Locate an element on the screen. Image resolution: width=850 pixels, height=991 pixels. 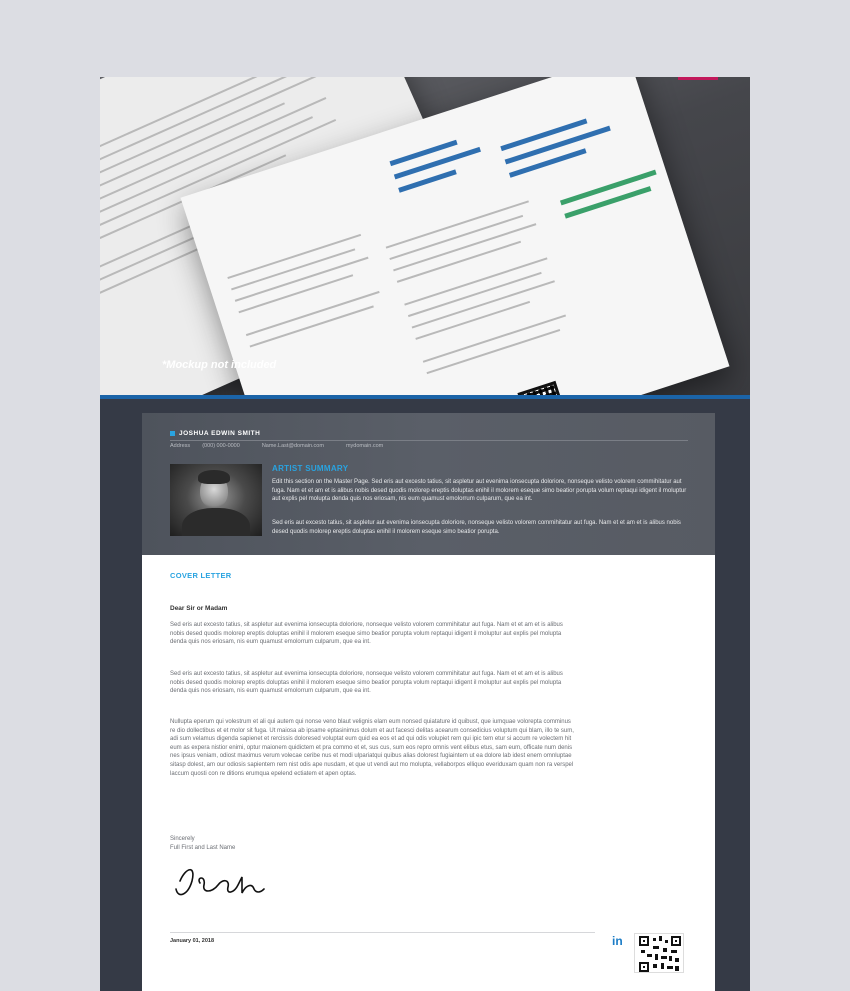
footer-divider is located at coordinates (382, 932).